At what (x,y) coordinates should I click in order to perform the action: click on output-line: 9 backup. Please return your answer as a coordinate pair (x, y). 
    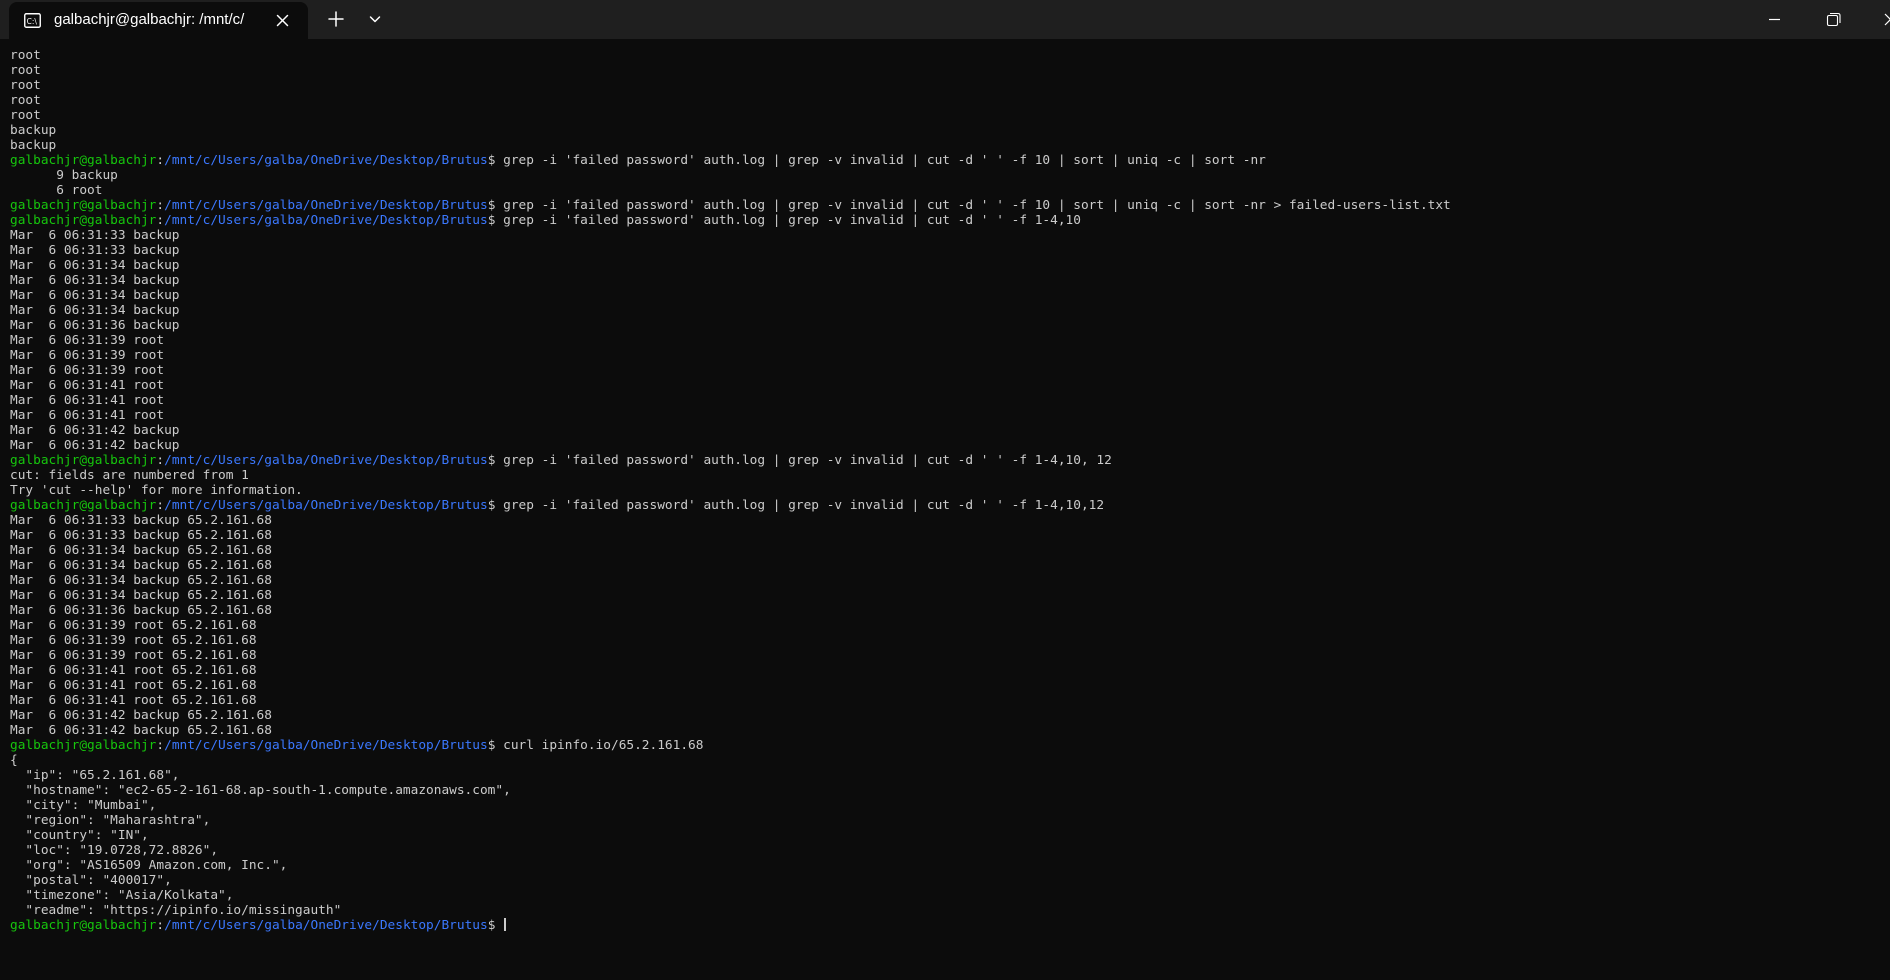
    Looking at the image, I should click on (64, 175).